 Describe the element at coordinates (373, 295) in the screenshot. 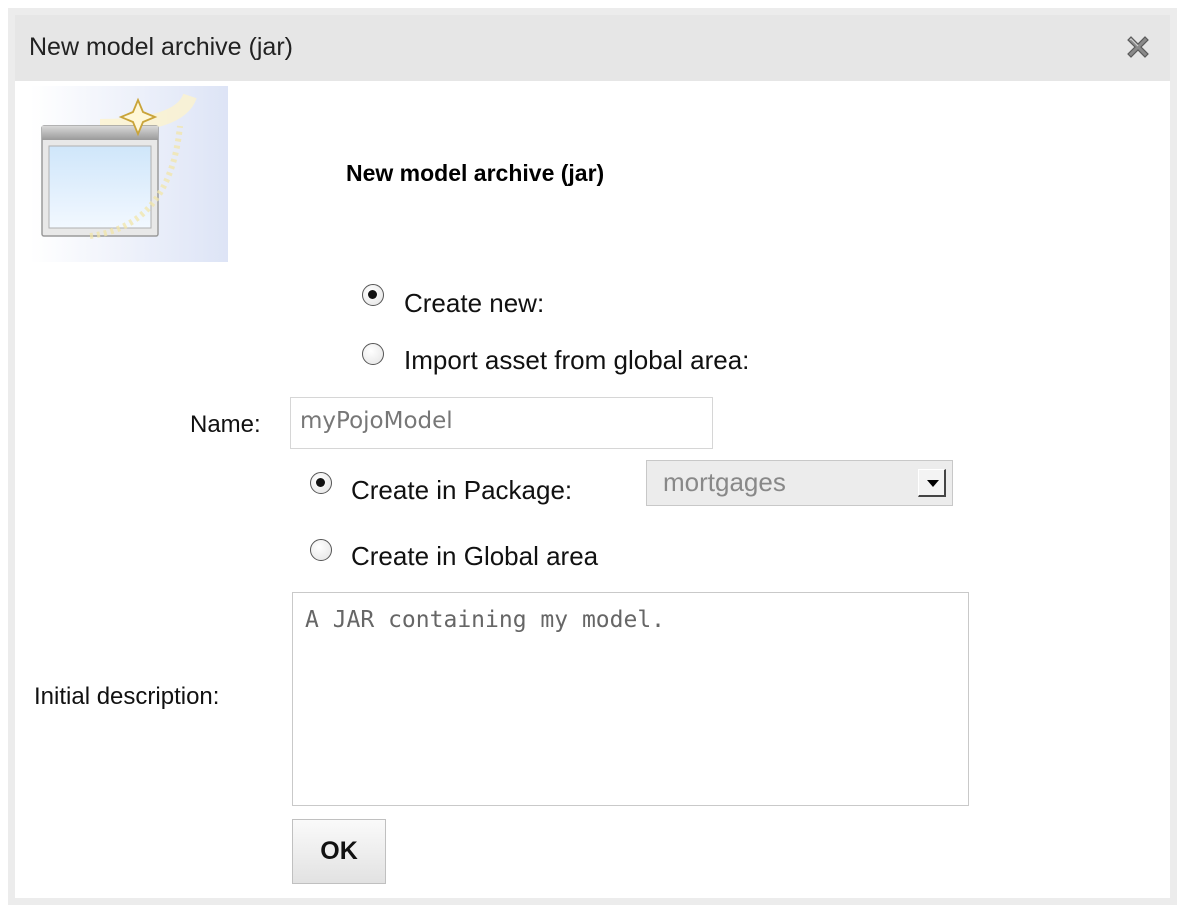

I see `create-new-radio` at that location.